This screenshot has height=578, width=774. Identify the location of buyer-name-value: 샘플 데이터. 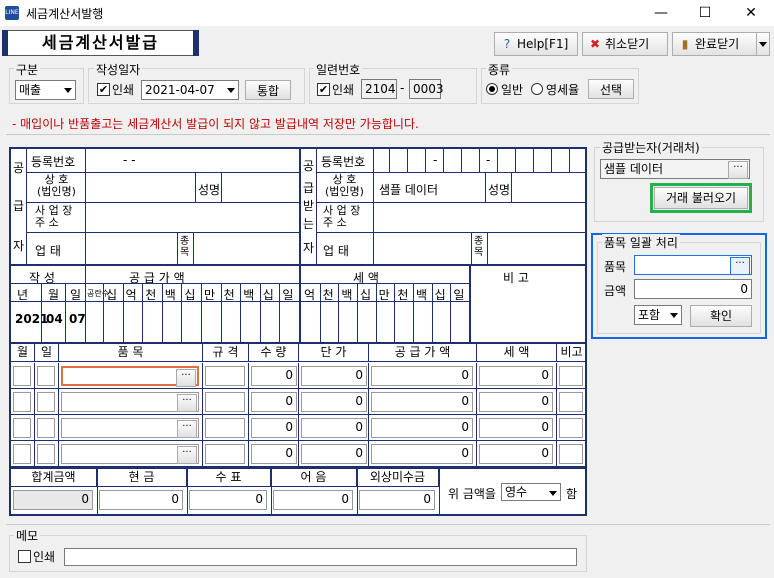
(408, 189).